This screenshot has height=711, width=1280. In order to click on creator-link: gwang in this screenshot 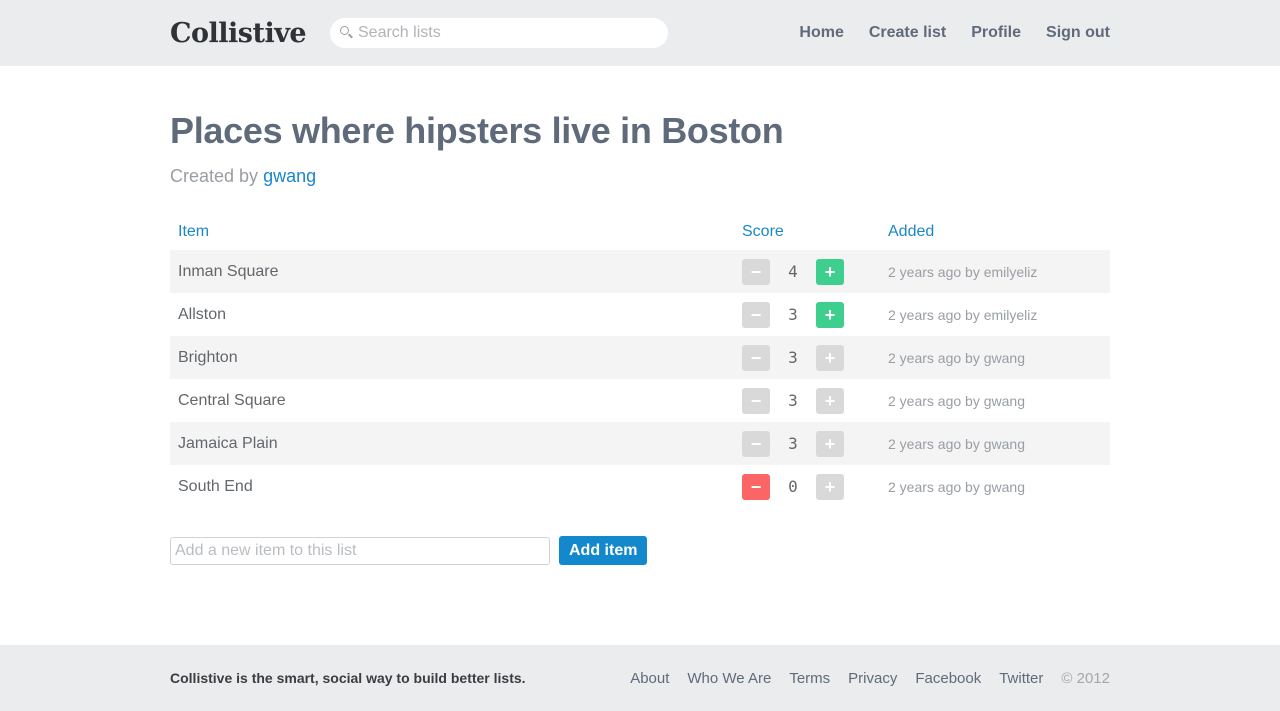, I will do `click(289, 176)`.